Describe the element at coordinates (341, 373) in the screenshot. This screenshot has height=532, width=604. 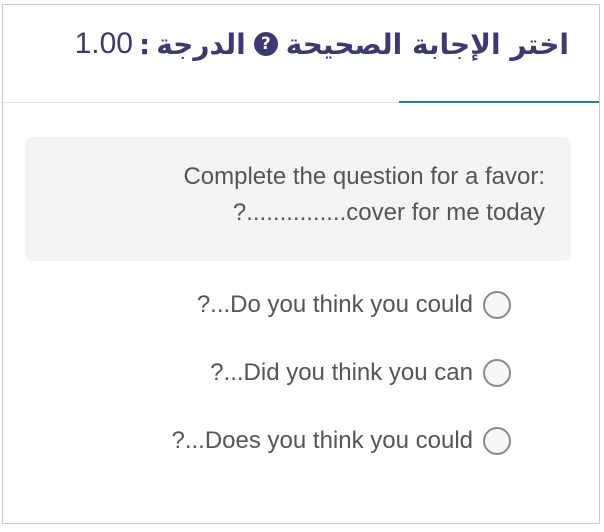
I see `answer-option-label: ?...Did you think you can` at that location.